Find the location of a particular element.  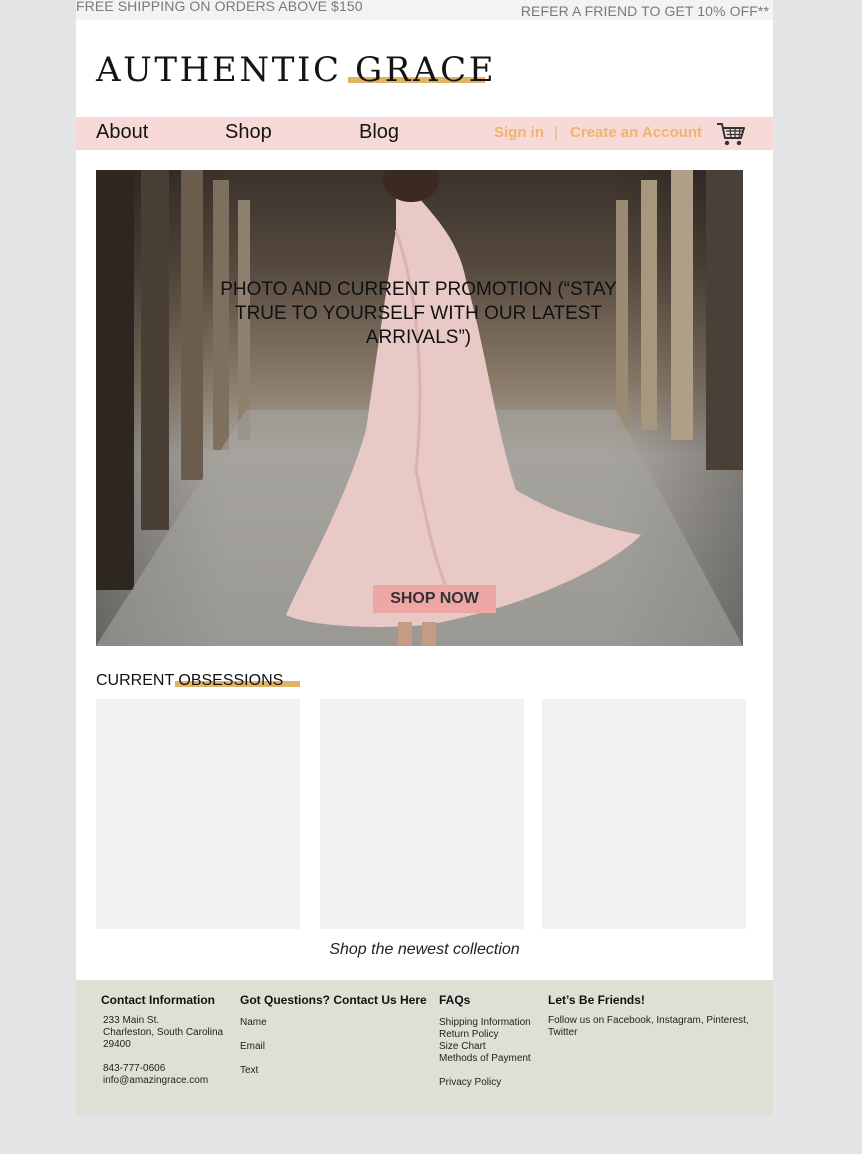

faq-link-shipping: Shipping Information is located at coordinates (485, 1023).